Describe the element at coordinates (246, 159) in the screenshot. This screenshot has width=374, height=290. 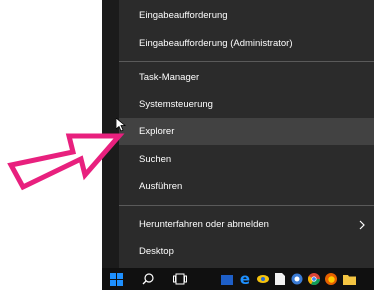
I see `menu-item-search: Suchen` at that location.